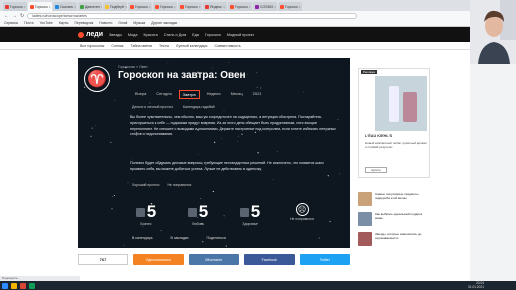 The height and width of the screenshot is (290, 516). I want to click on topnav-item: Красота, so click(150, 35).